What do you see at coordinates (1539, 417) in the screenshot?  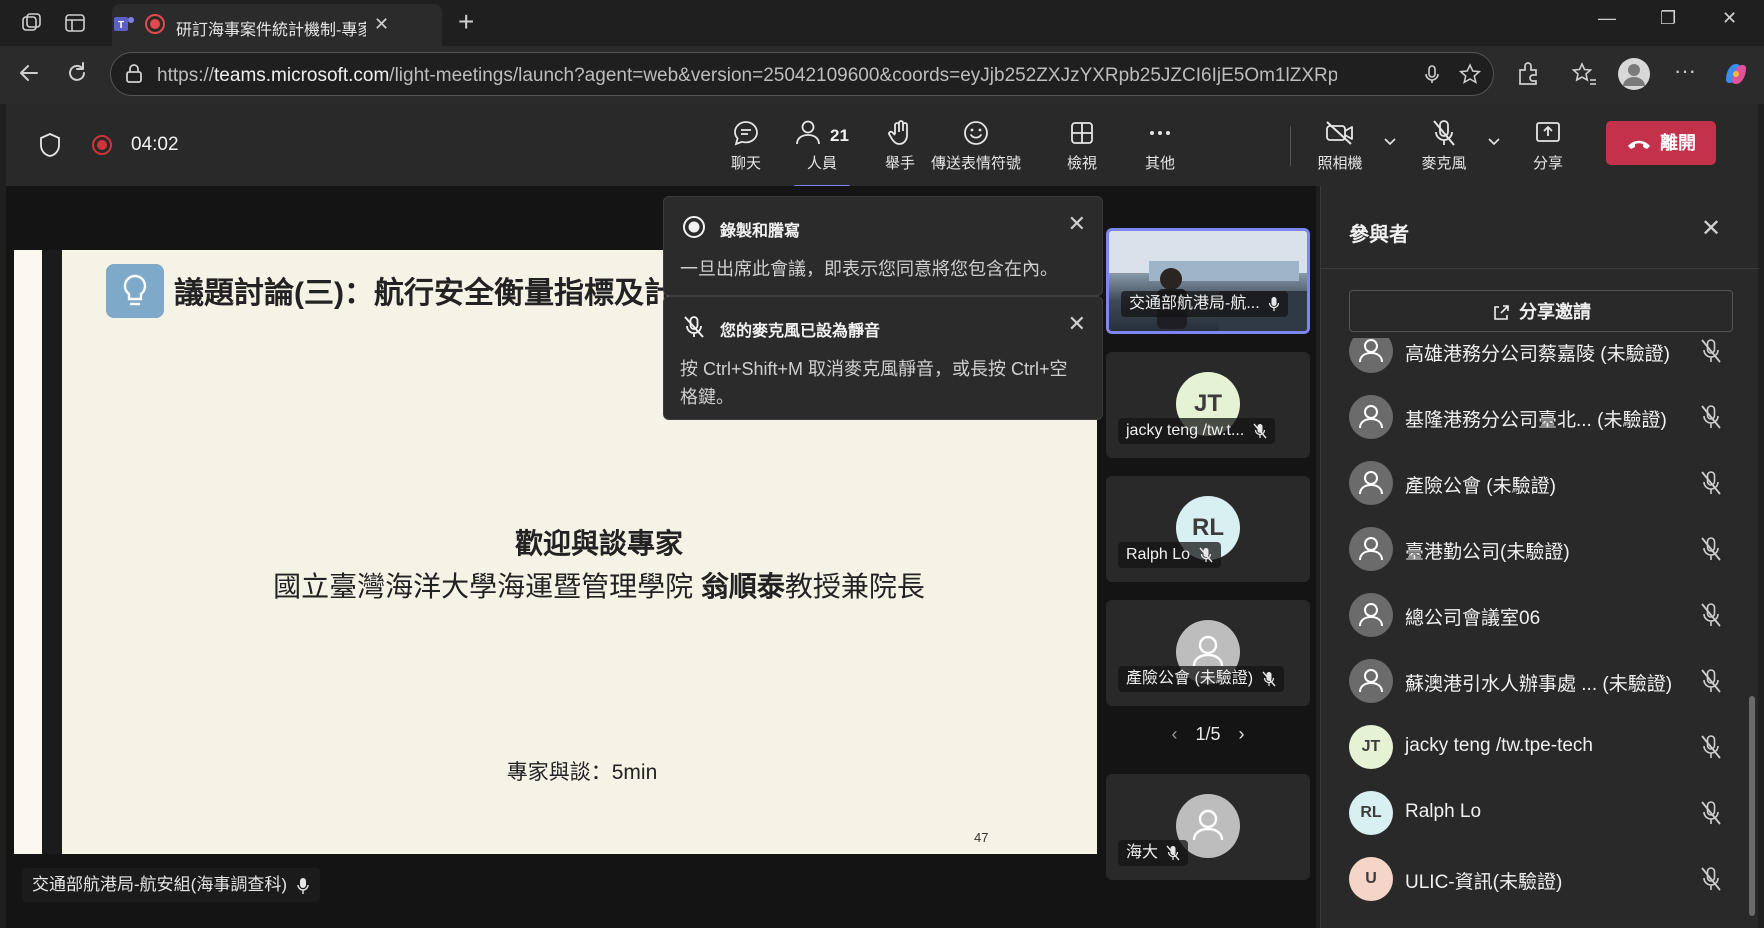 I see `participant-item: 基隆港務分公司臺北... (未驗證)` at bounding box center [1539, 417].